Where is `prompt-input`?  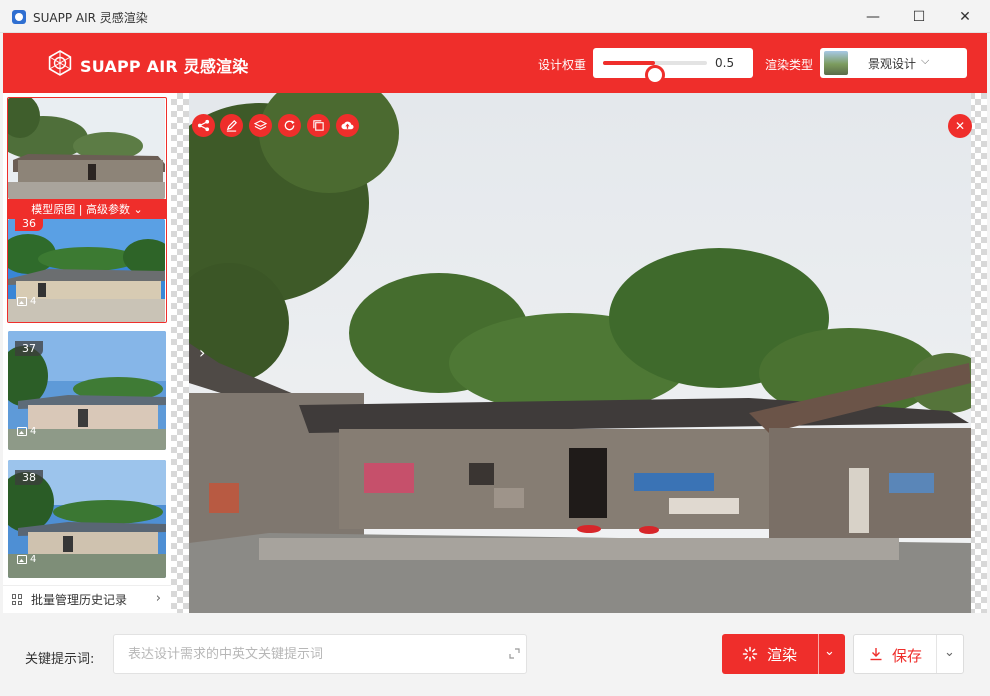 prompt-input is located at coordinates (320, 654).